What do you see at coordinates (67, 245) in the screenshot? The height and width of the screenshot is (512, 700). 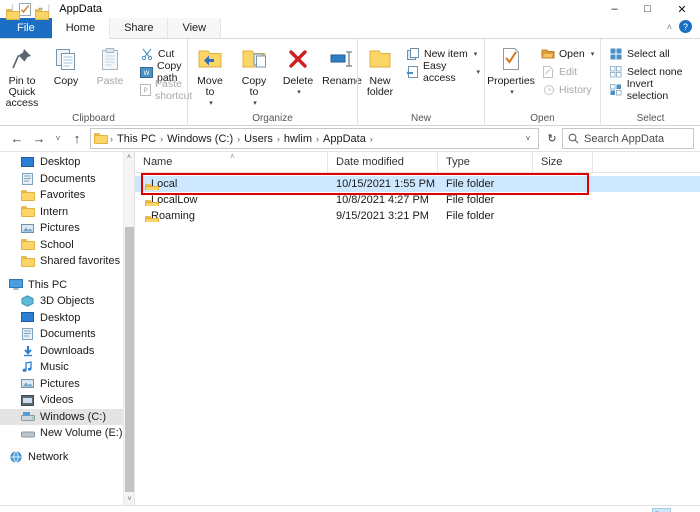 I see `nav-item-school: School` at bounding box center [67, 245].